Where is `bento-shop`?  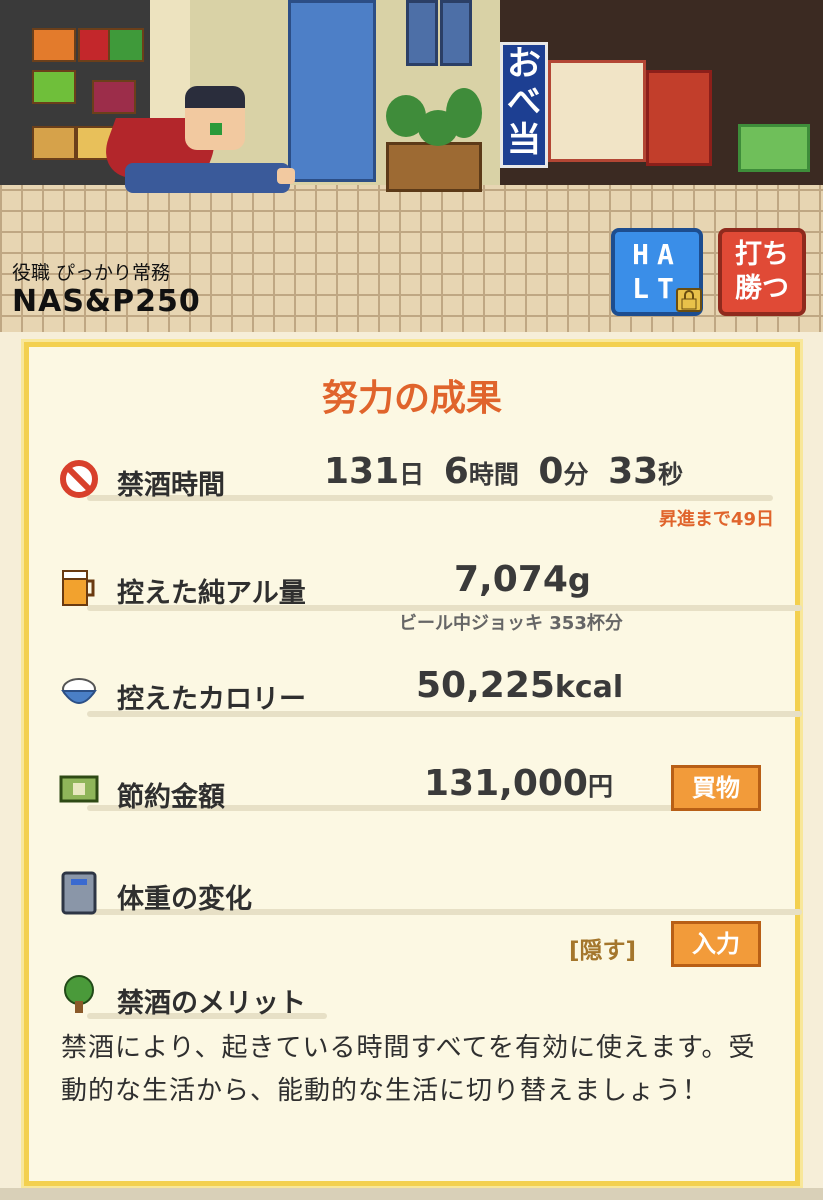 bento-shop is located at coordinates (661, 92).